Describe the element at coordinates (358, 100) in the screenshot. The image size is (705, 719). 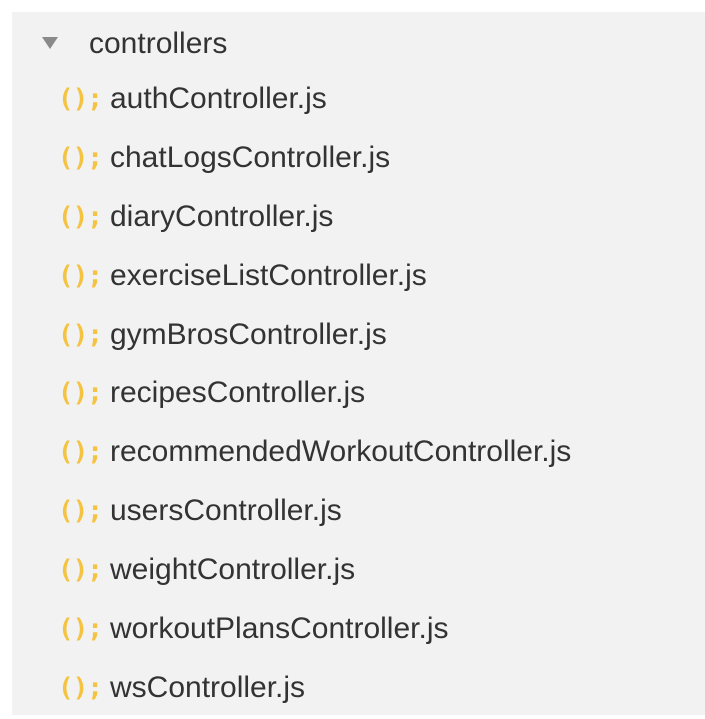
I see `file-item: (); authController.js` at that location.